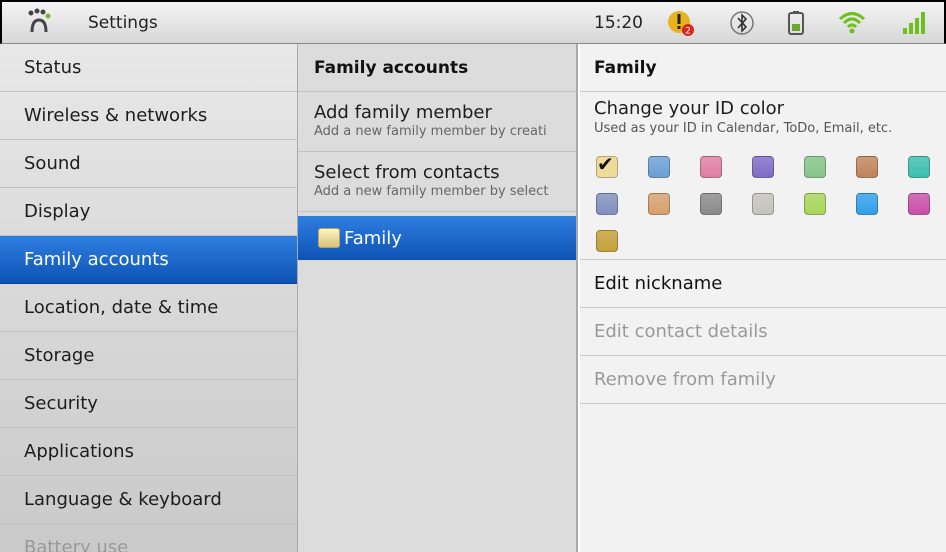 This screenshot has height=552, width=946. What do you see at coordinates (79, 451) in the screenshot?
I see `nav-item-label: Applications` at bounding box center [79, 451].